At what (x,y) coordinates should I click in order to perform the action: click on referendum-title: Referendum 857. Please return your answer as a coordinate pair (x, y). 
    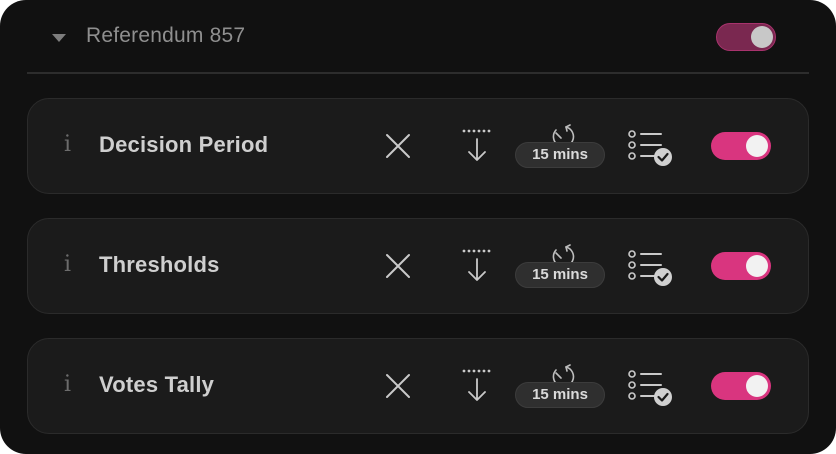
    Looking at the image, I should click on (166, 35).